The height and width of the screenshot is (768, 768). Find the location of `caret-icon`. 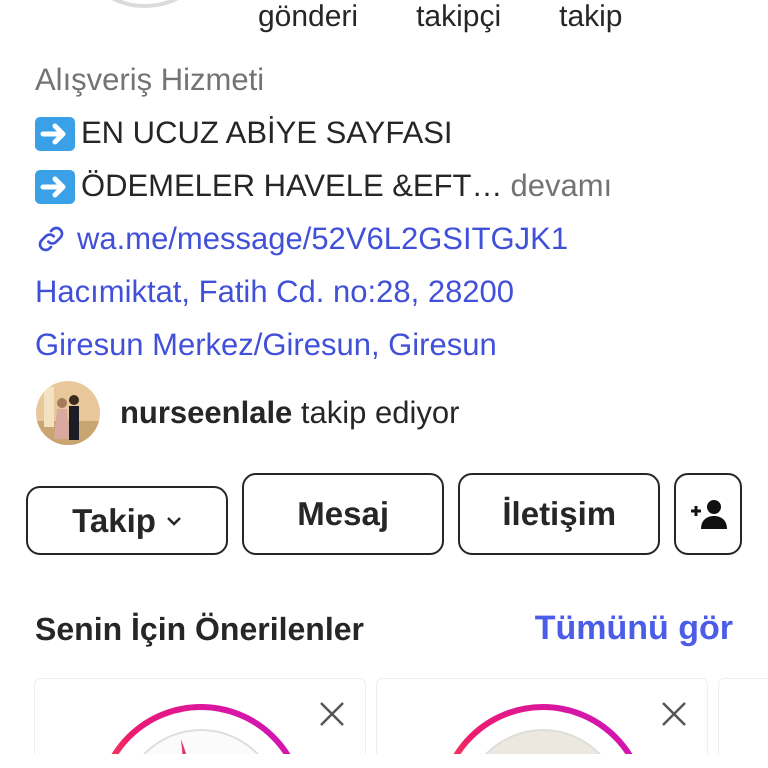

caret-icon is located at coordinates (174, 521).